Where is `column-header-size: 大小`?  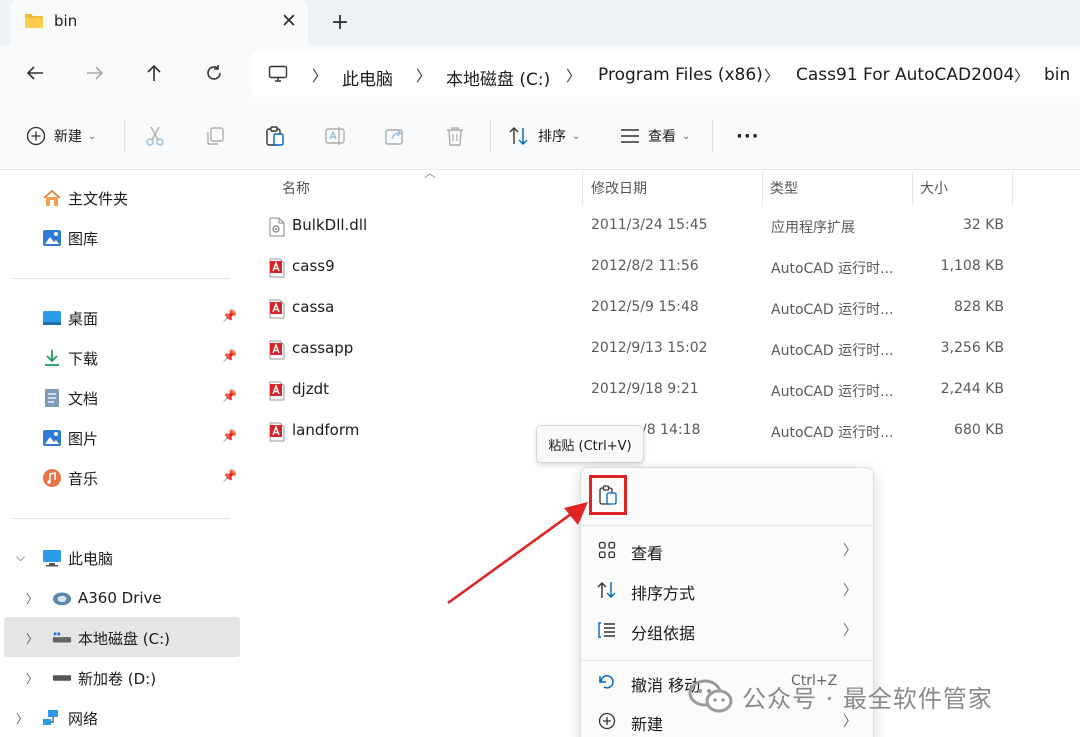 column-header-size: 大小 is located at coordinates (934, 188).